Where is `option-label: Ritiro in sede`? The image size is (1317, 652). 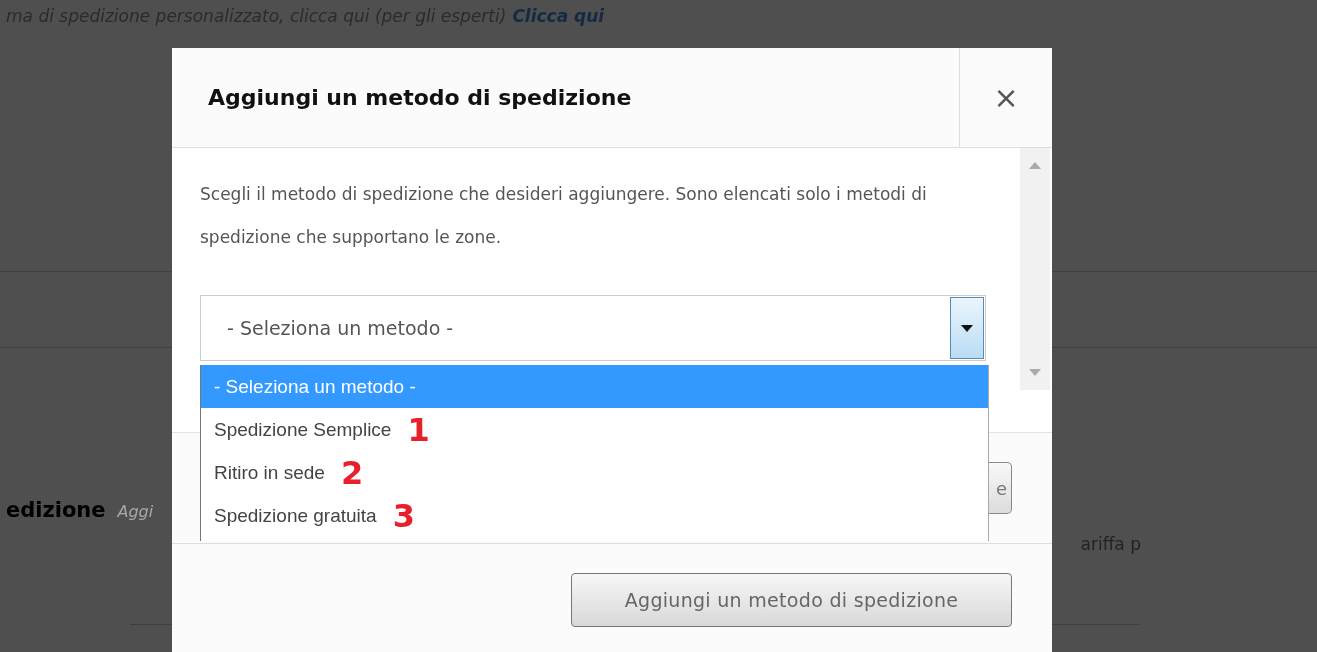 option-label: Ritiro in sede is located at coordinates (269, 472).